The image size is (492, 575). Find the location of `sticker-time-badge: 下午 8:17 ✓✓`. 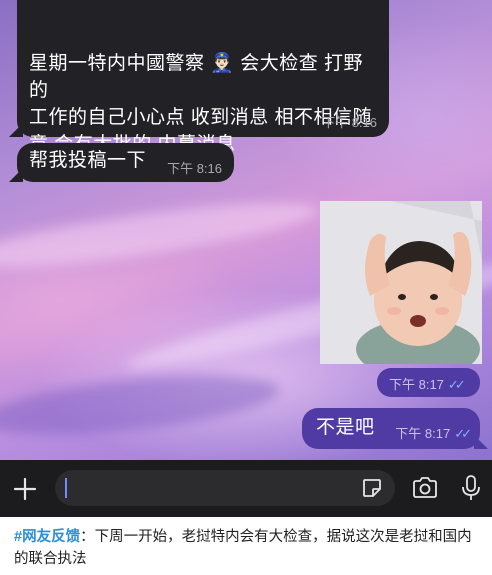

sticker-time-badge: 下午 8:17 ✓✓ is located at coordinates (428, 382).